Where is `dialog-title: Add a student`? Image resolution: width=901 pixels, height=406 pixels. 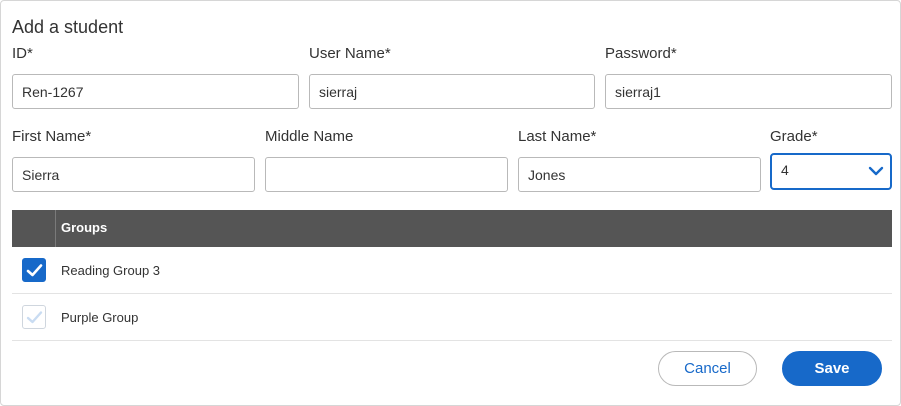
dialog-title: Add a student is located at coordinates (68, 27).